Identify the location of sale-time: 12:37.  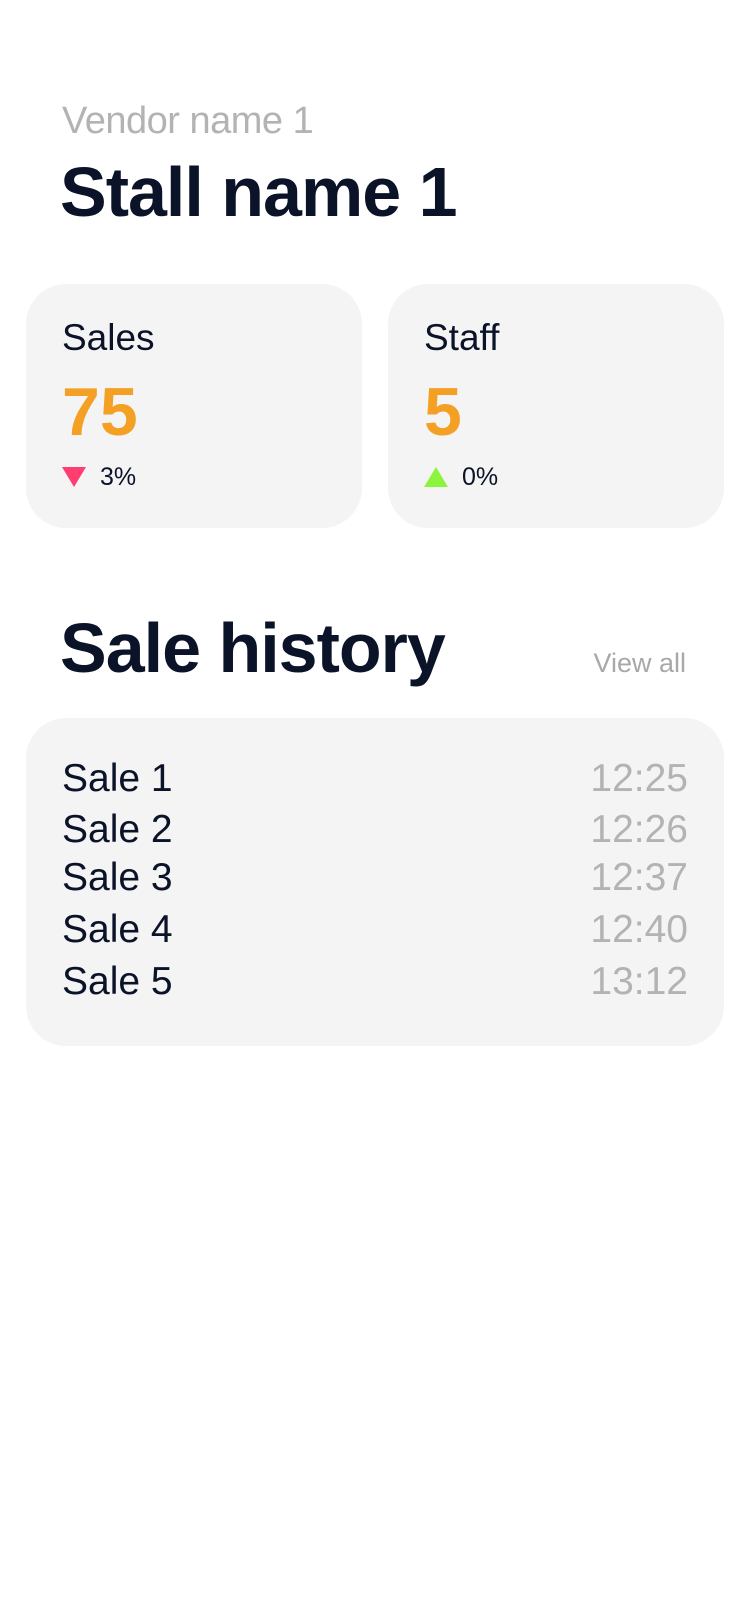
(639, 877).